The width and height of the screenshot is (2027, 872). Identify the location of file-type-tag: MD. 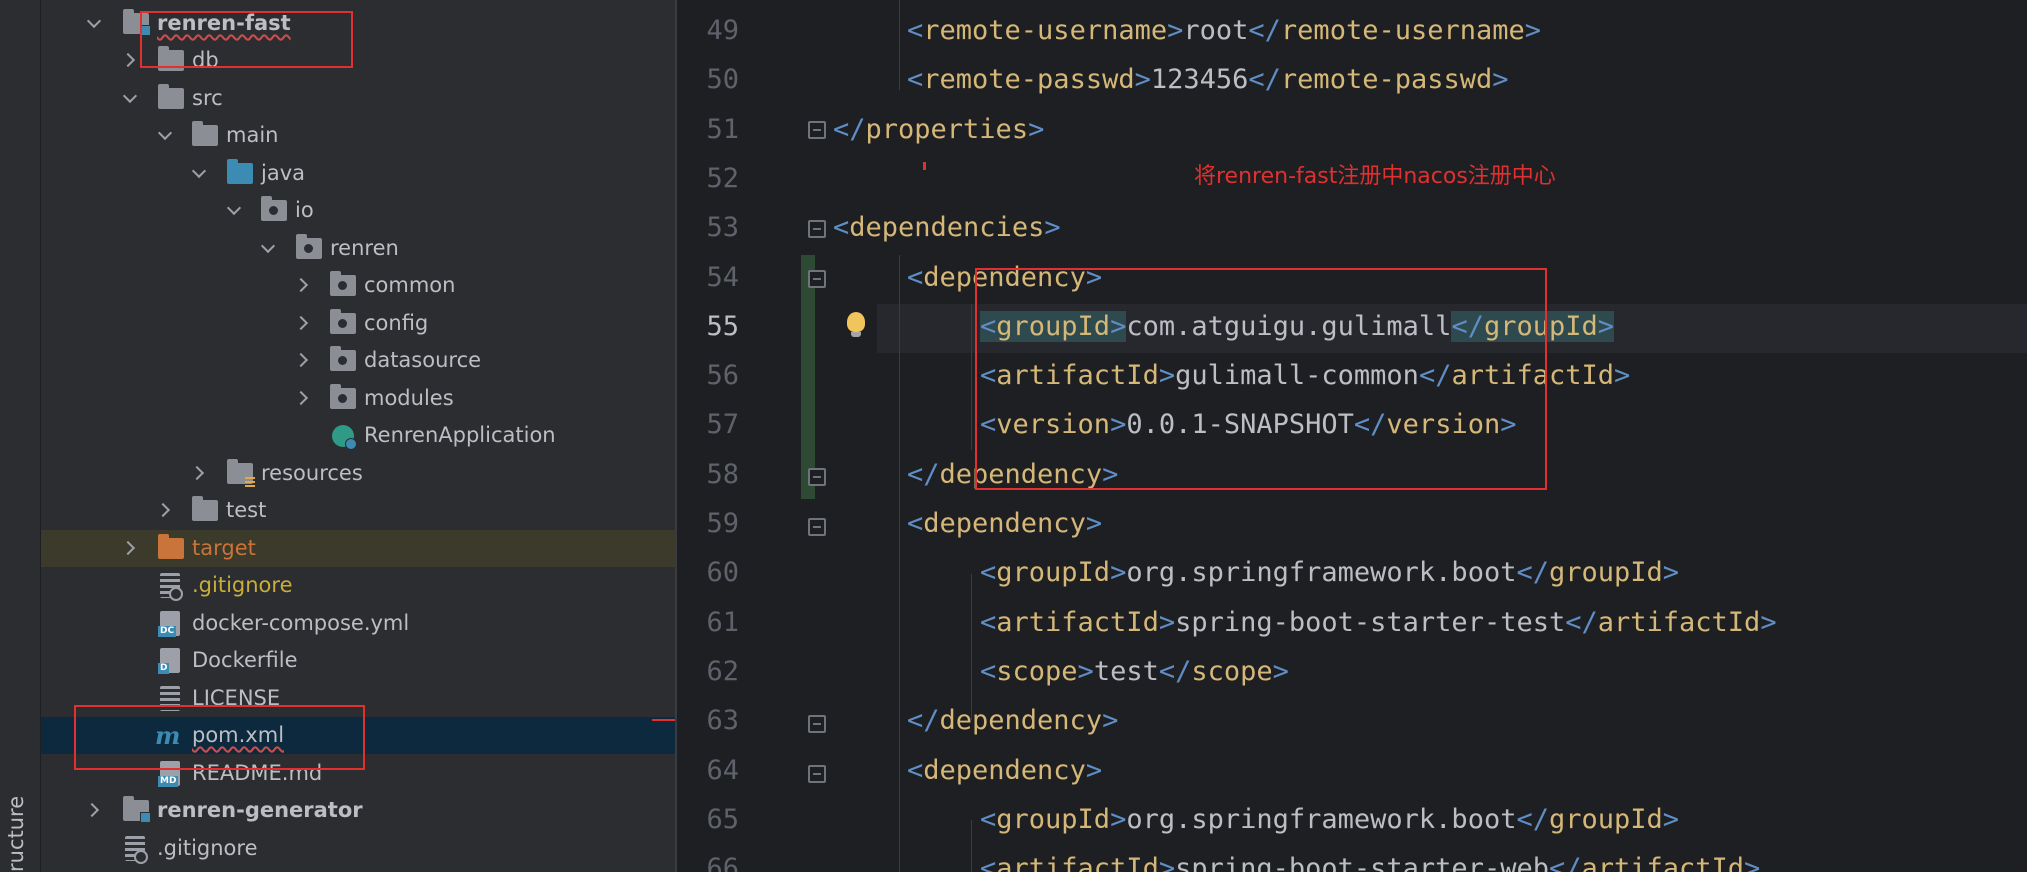
(168, 781).